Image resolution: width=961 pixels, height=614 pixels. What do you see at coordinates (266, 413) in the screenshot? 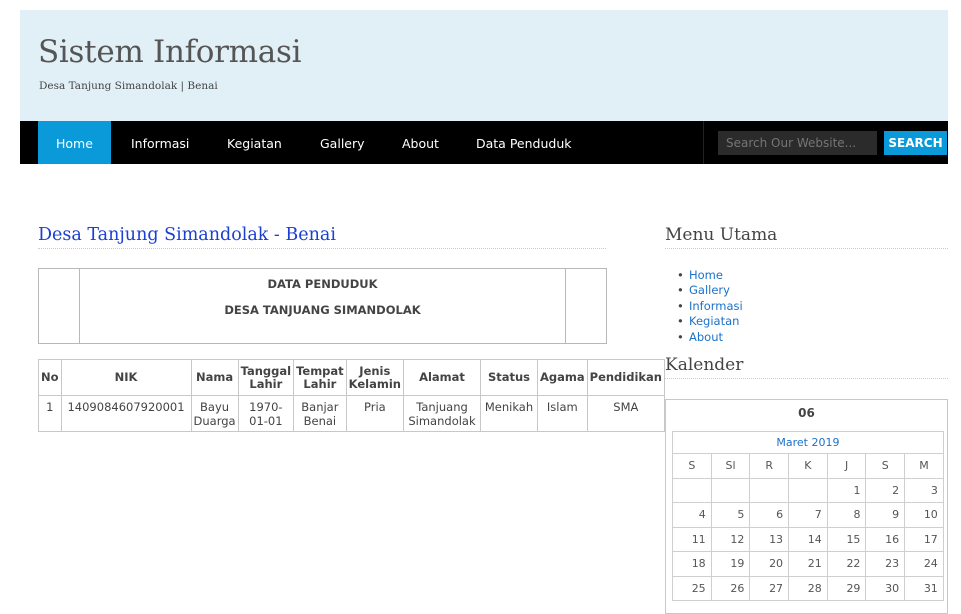
I see `cell-tanggal-lahir: 1970-01-01` at bounding box center [266, 413].